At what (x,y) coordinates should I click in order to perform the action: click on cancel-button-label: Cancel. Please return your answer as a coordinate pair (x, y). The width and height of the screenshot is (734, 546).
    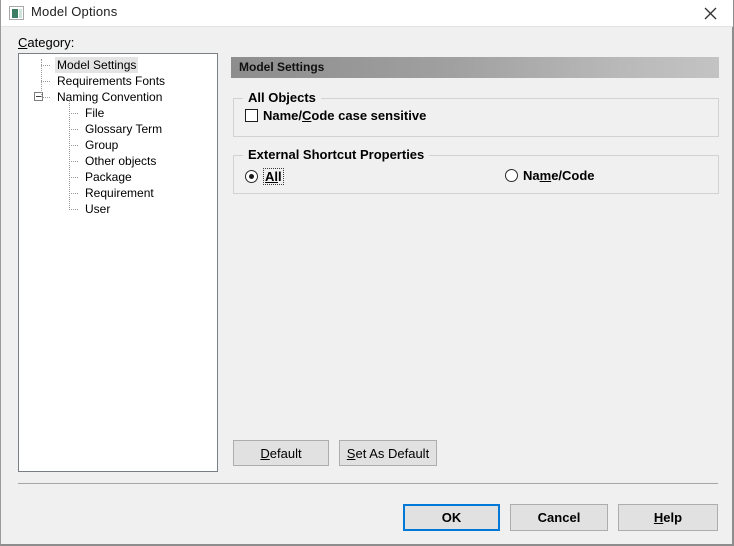
    Looking at the image, I should click on (559, 517).